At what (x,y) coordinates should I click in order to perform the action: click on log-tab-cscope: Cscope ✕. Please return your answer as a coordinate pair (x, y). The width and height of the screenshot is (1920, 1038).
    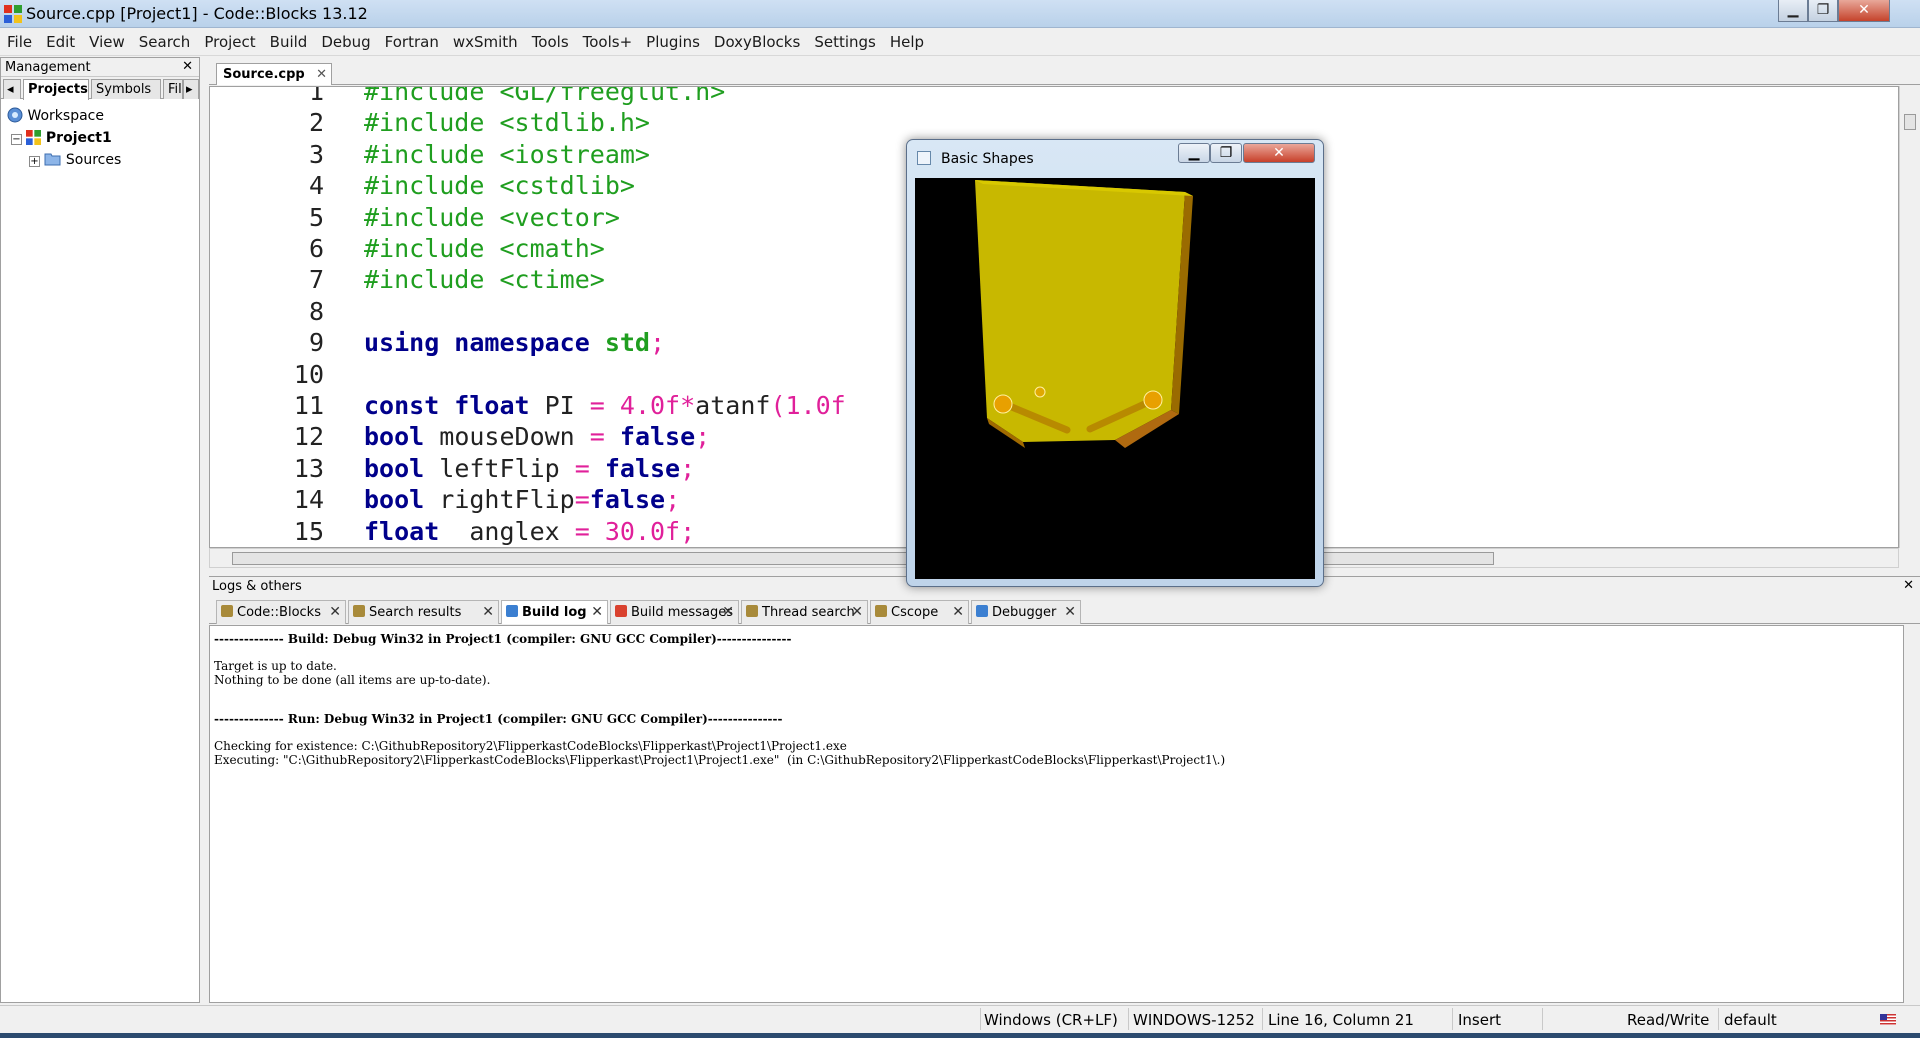
    Looking at the image, I should click on (919, 612).